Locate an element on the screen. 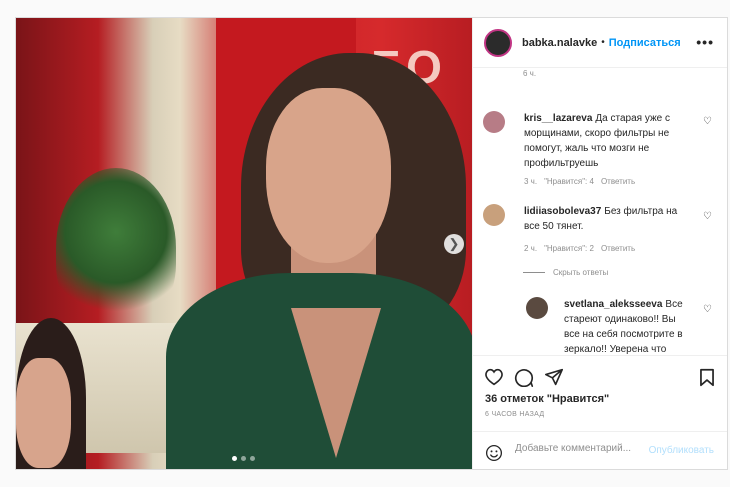  heart-icon is located at coordinates (494, 379).